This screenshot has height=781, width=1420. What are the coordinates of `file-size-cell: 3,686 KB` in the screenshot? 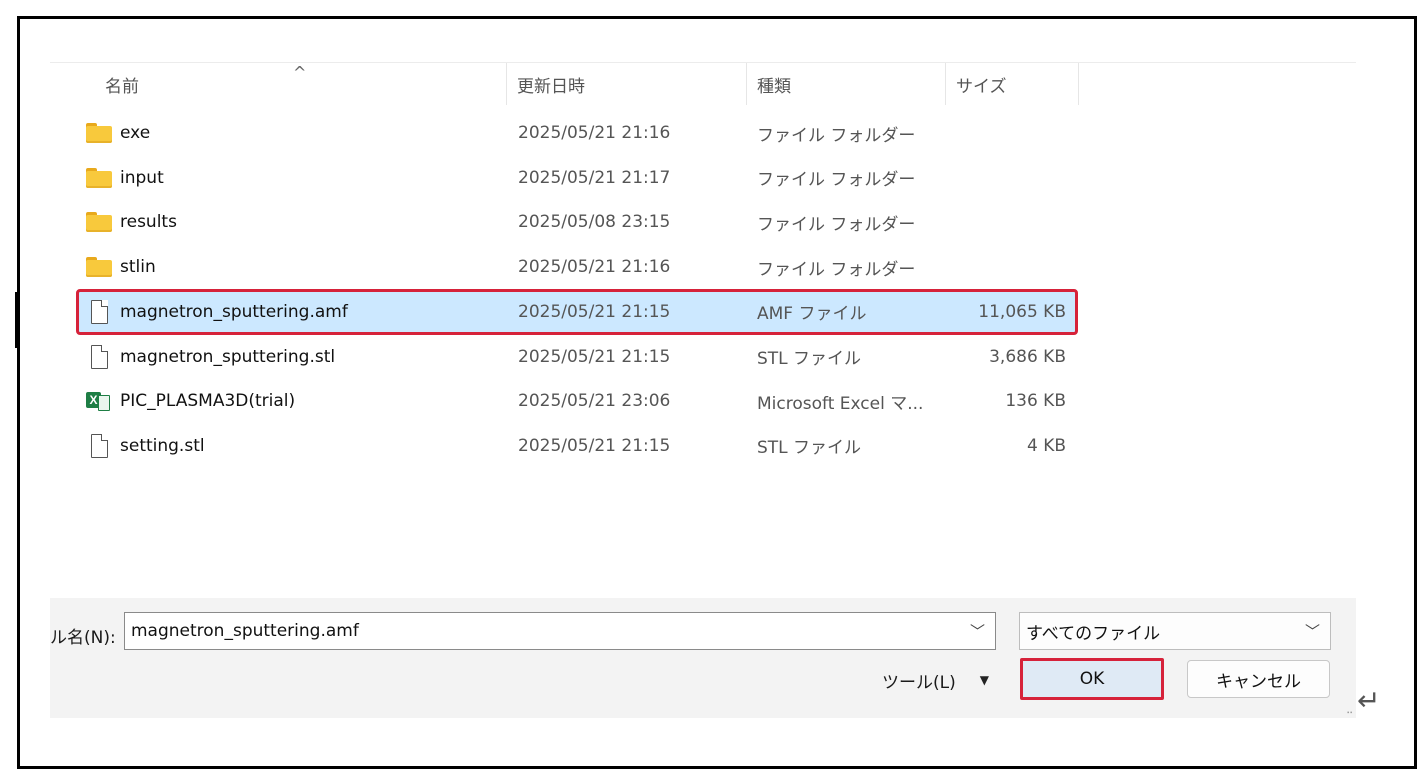 It's located at (1027, 356).